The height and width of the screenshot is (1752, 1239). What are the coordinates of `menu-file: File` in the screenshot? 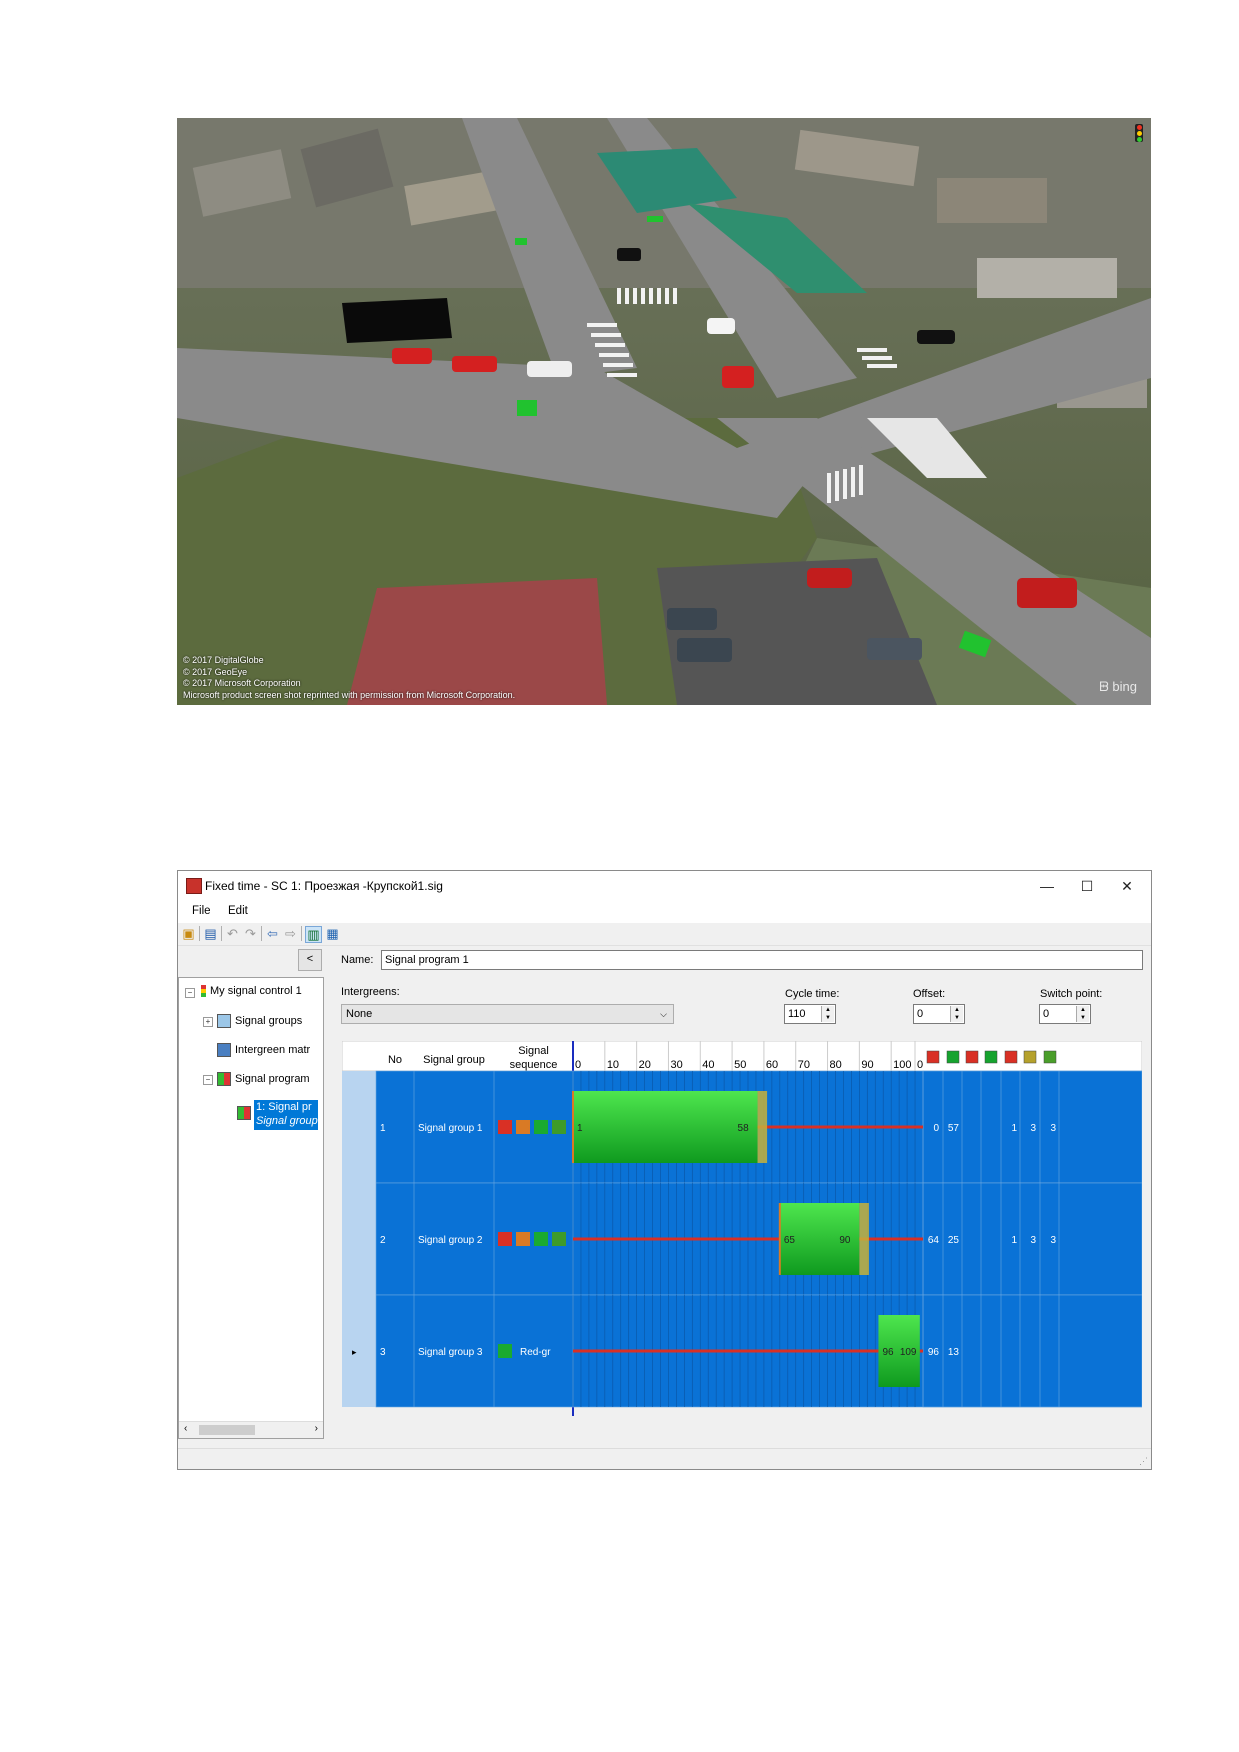 It's located at (201, 911).